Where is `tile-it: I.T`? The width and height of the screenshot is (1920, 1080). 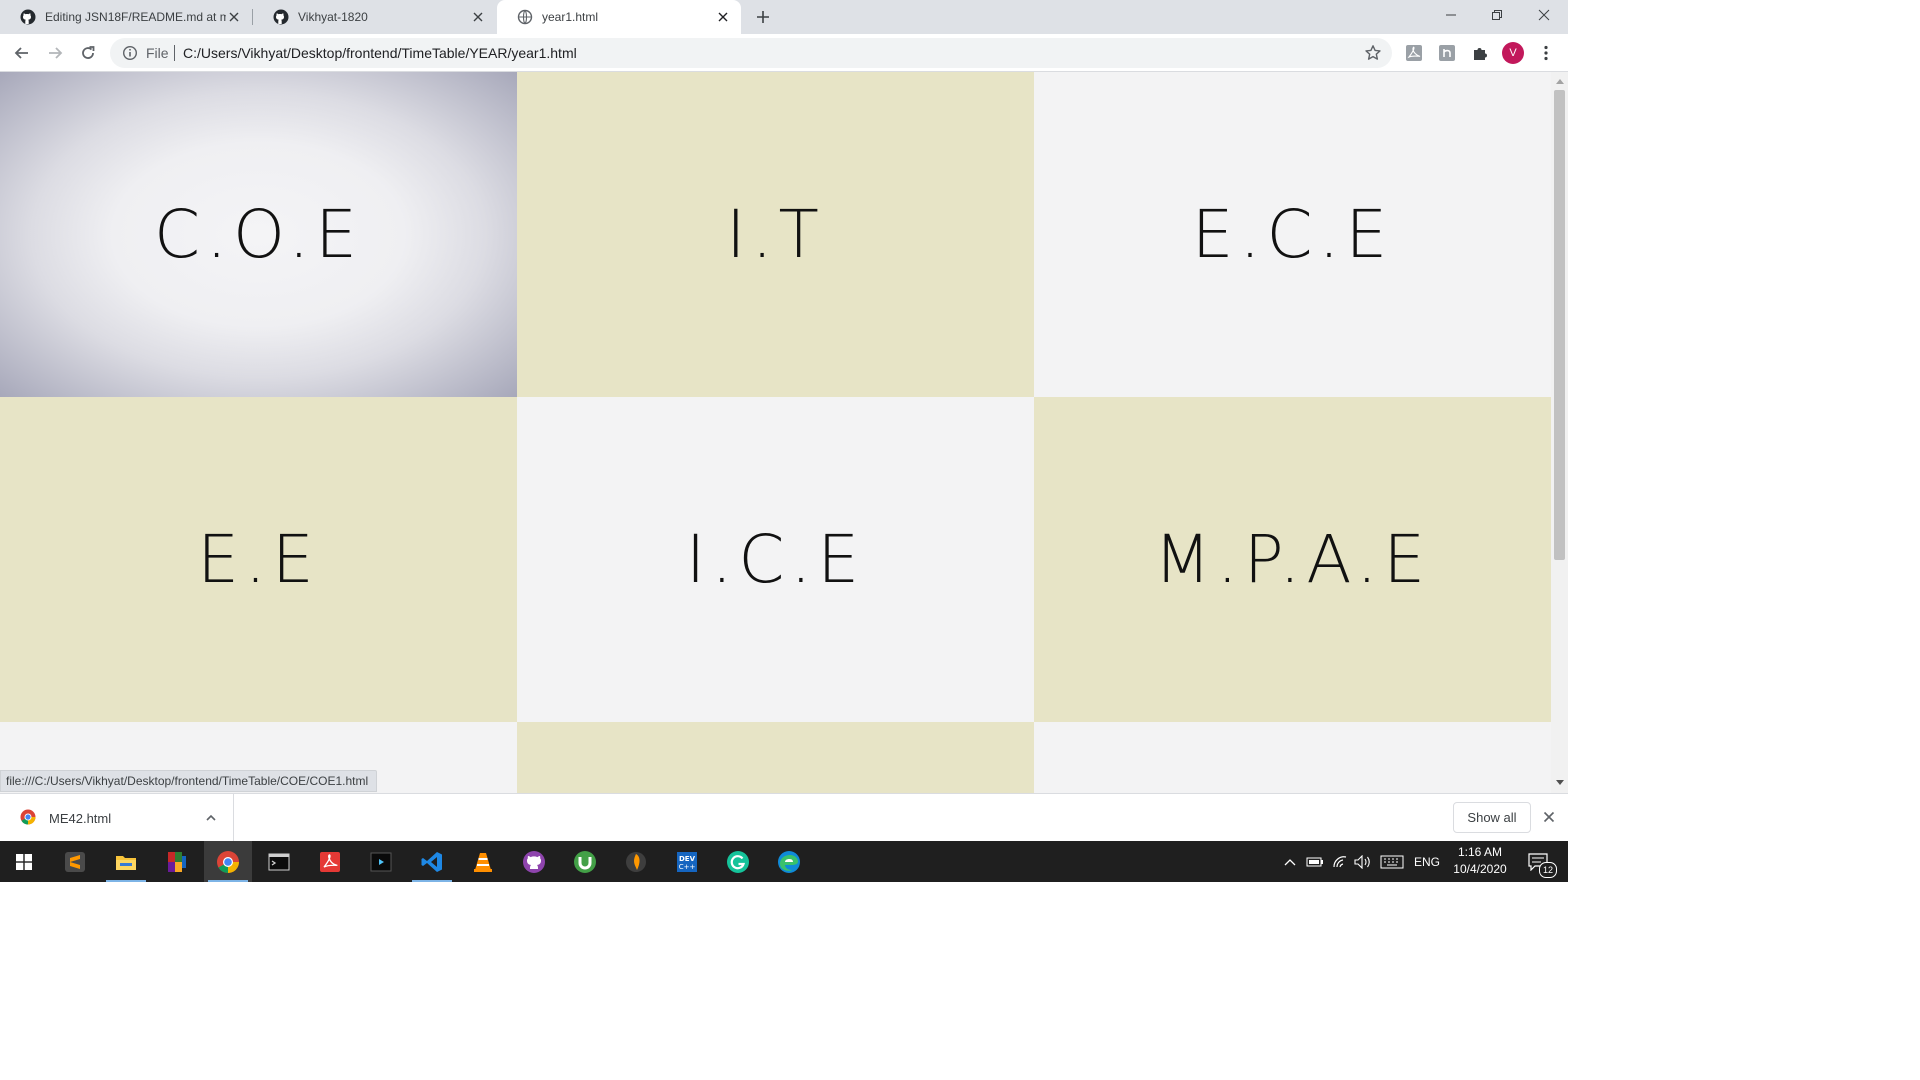
tile-it: I.T is located at coordinates (775, 234).